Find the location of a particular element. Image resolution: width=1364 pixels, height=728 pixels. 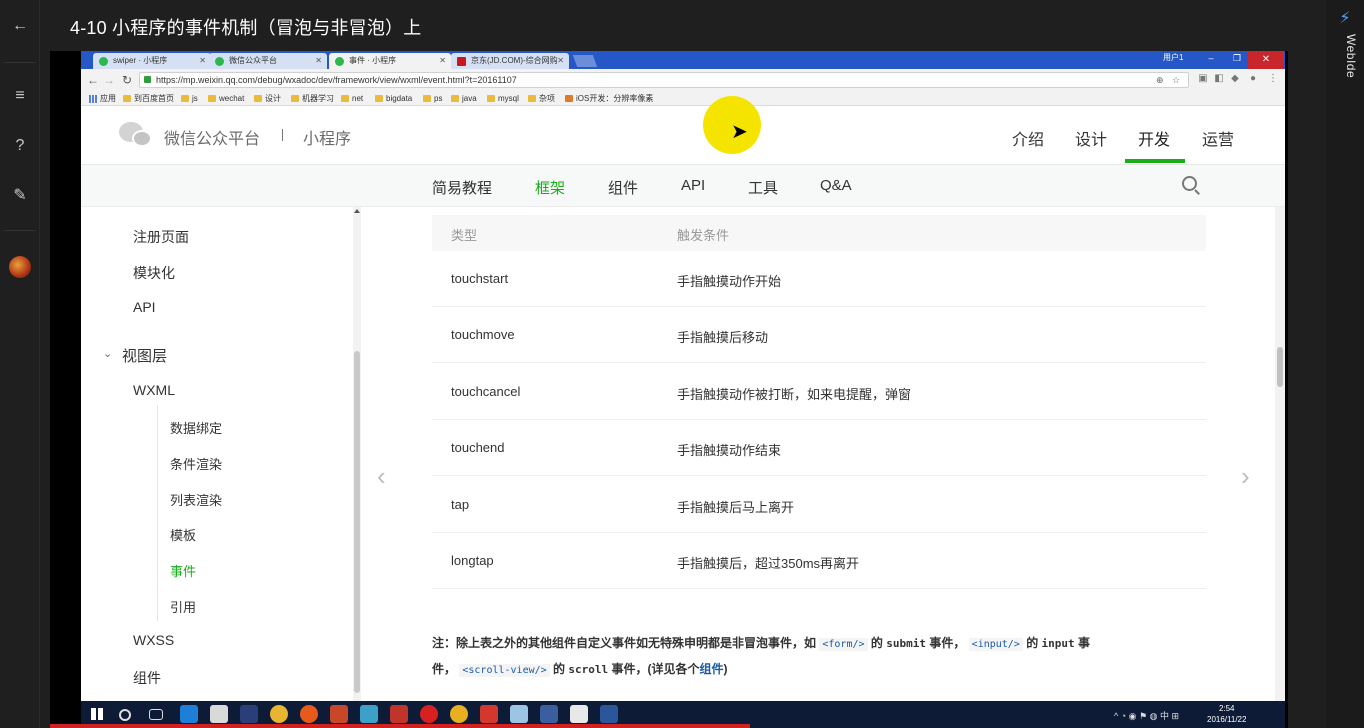

word-icon is located at coordinates (609, 714).